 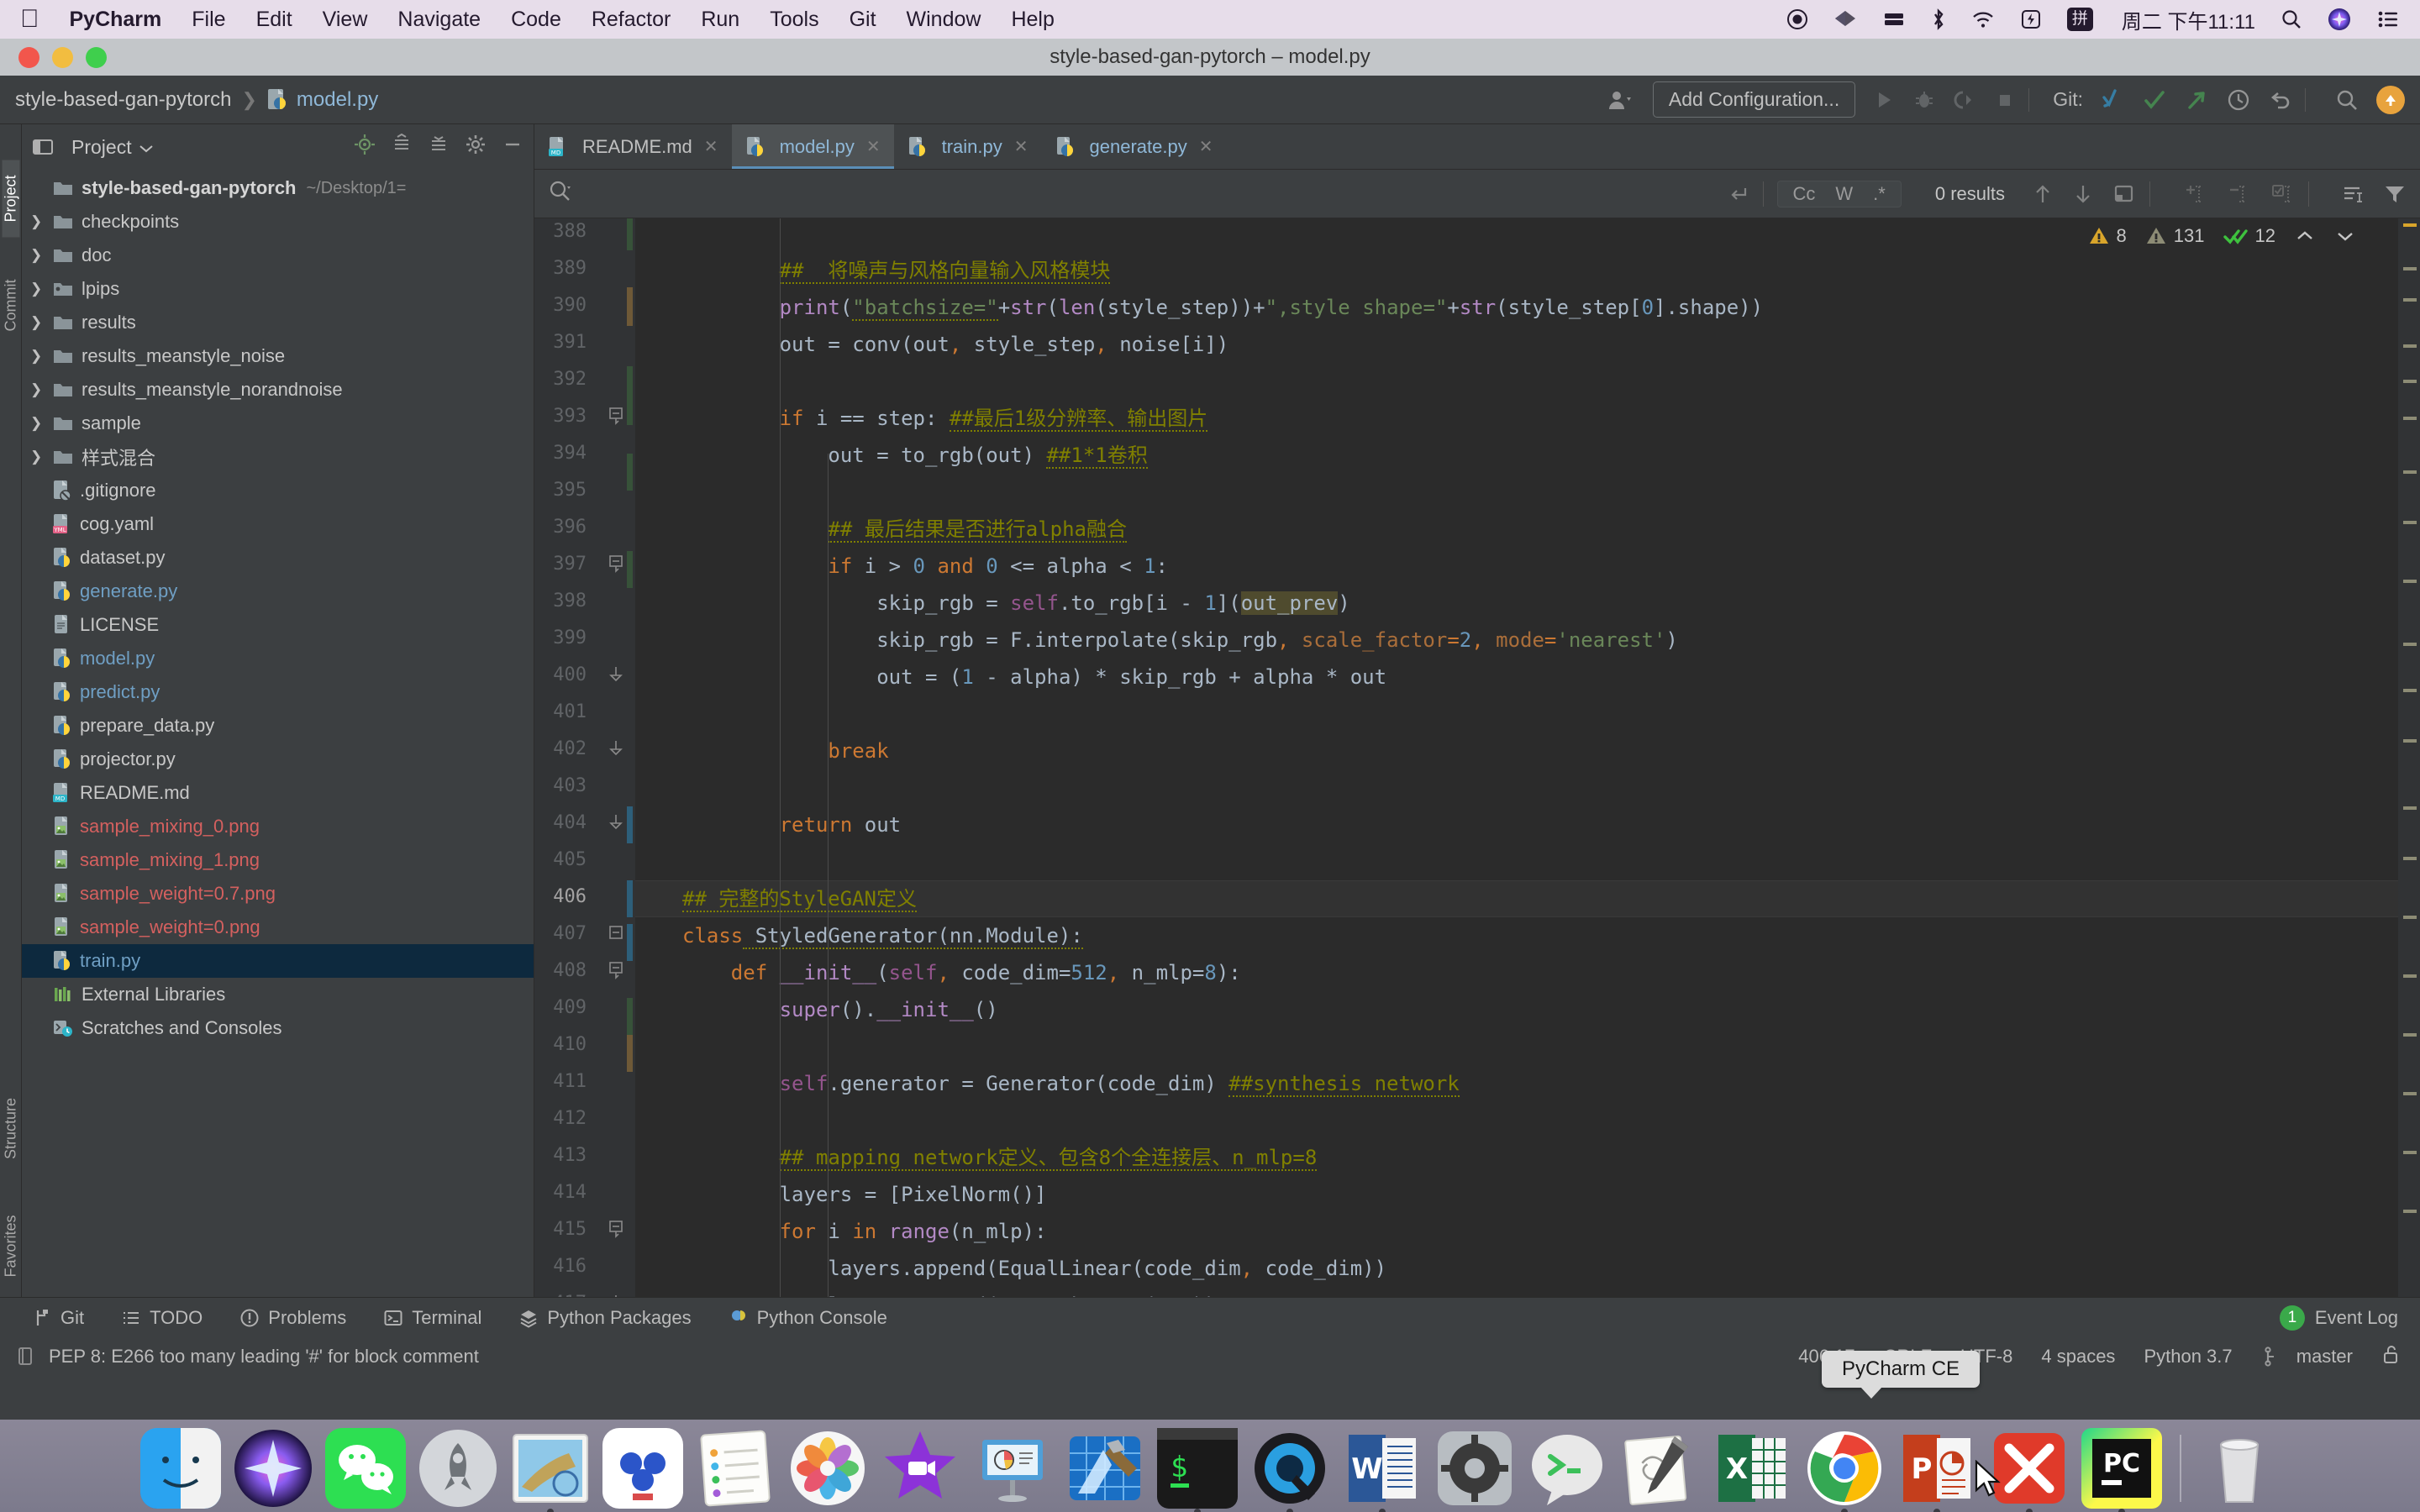 What do you see at coordinates (812, 146) in the screenshot?
I see `tab-model-py: model.py ✕` at bounding box center [812, 146].